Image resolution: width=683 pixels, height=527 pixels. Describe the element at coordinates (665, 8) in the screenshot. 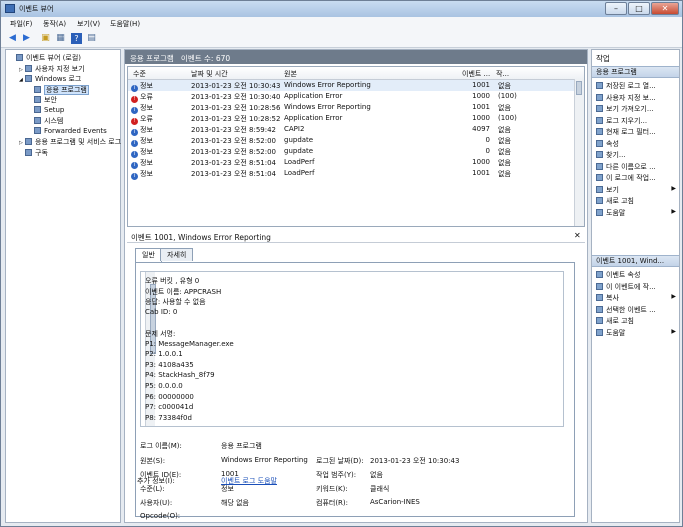

I see `close-button: ✕` at that location.